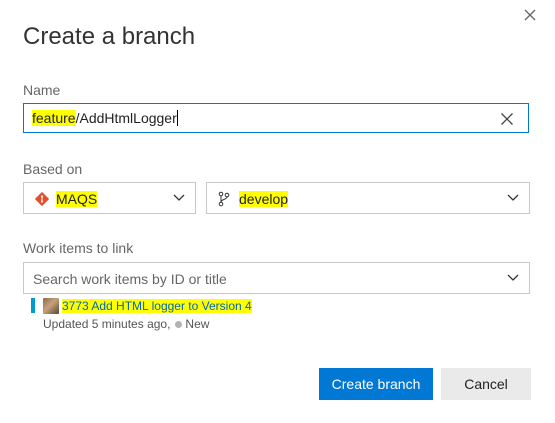 The height and width of the screenshot is (423, 555). Describe the element at coordinates (54, 118) in the screenshot. I see `branch-name-prefix: feature` at that location.